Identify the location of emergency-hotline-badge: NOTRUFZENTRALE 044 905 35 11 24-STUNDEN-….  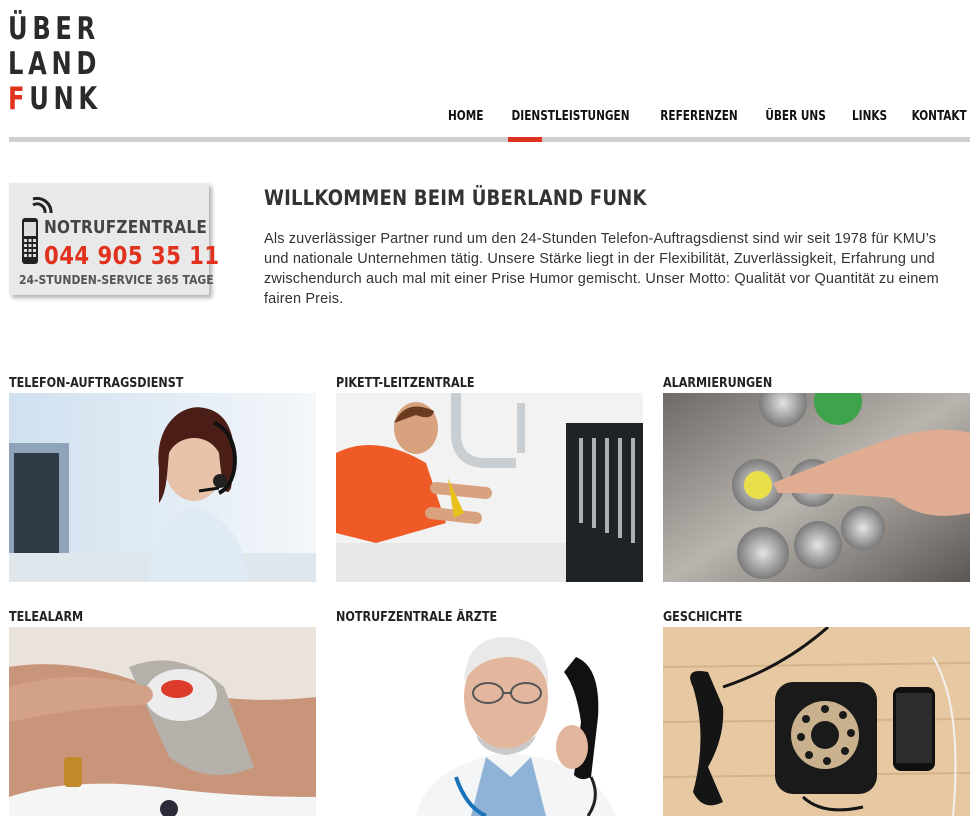
(114, 239).